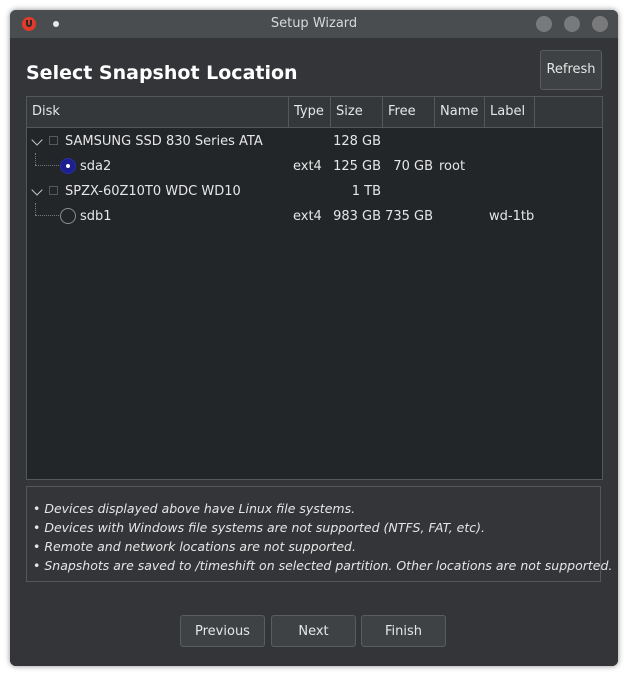 This screenshot has height=676, width=628. I want to click on table-row: sdb1 ext4 983 GB 735 GB wd-1tb, so click(314, 216).